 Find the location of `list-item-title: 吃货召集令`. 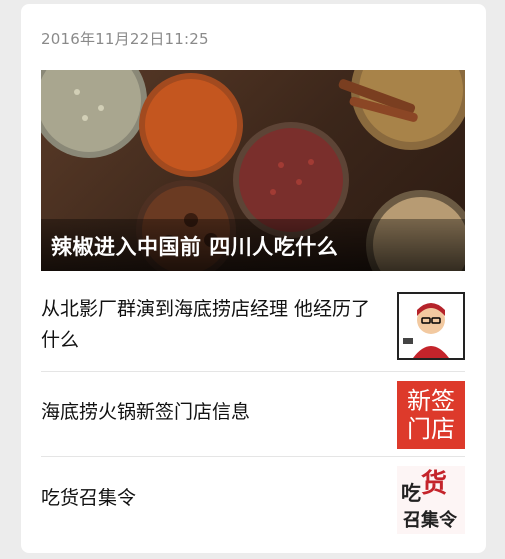

list-item-title: 吃货召集令 is located at coordinates (89, 498).